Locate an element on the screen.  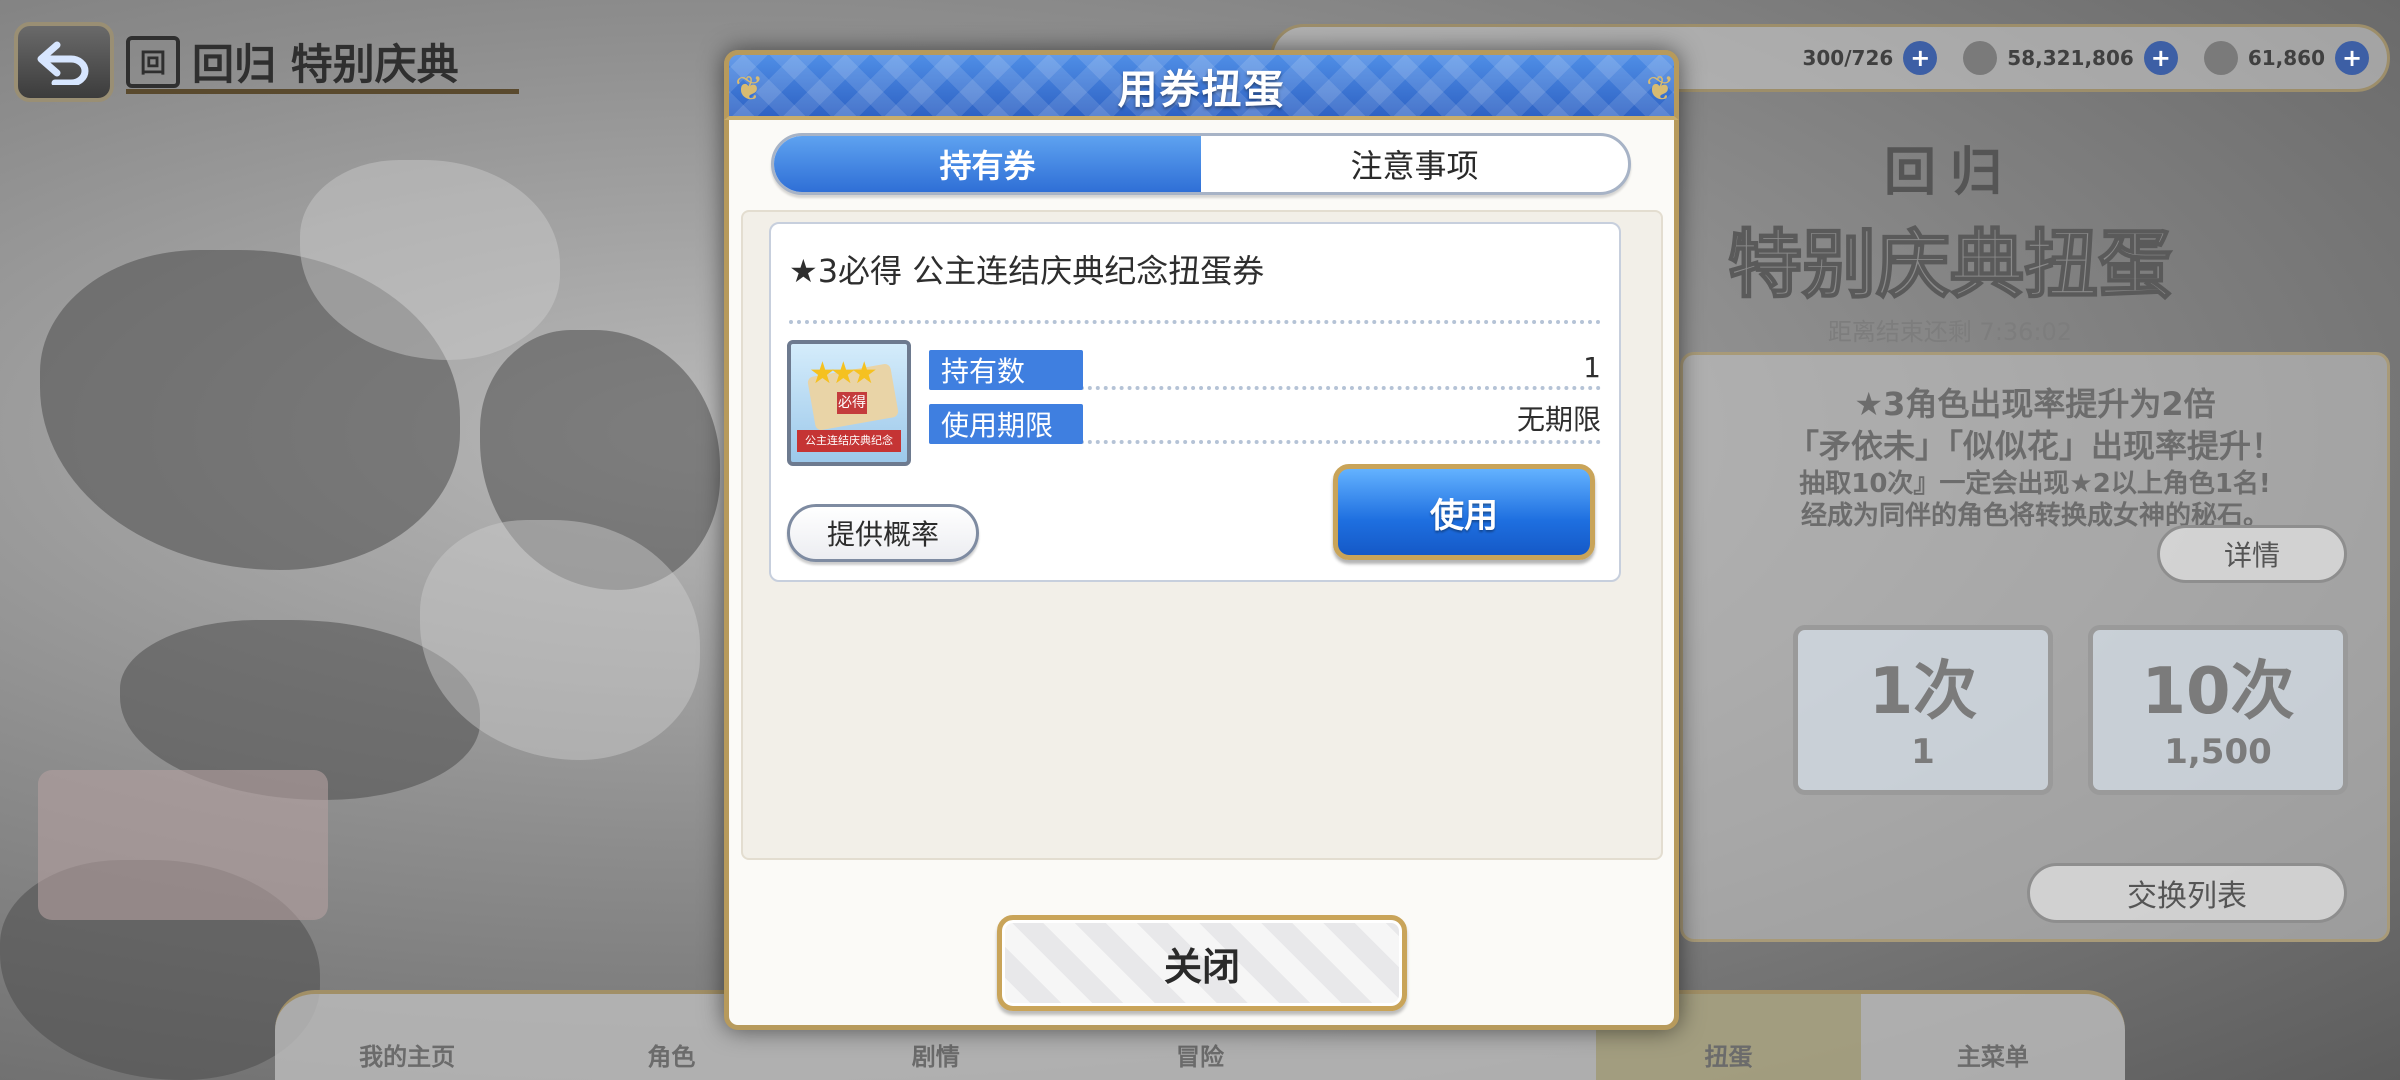
detail-button: 详情 is located at coordinates (2252, 554).